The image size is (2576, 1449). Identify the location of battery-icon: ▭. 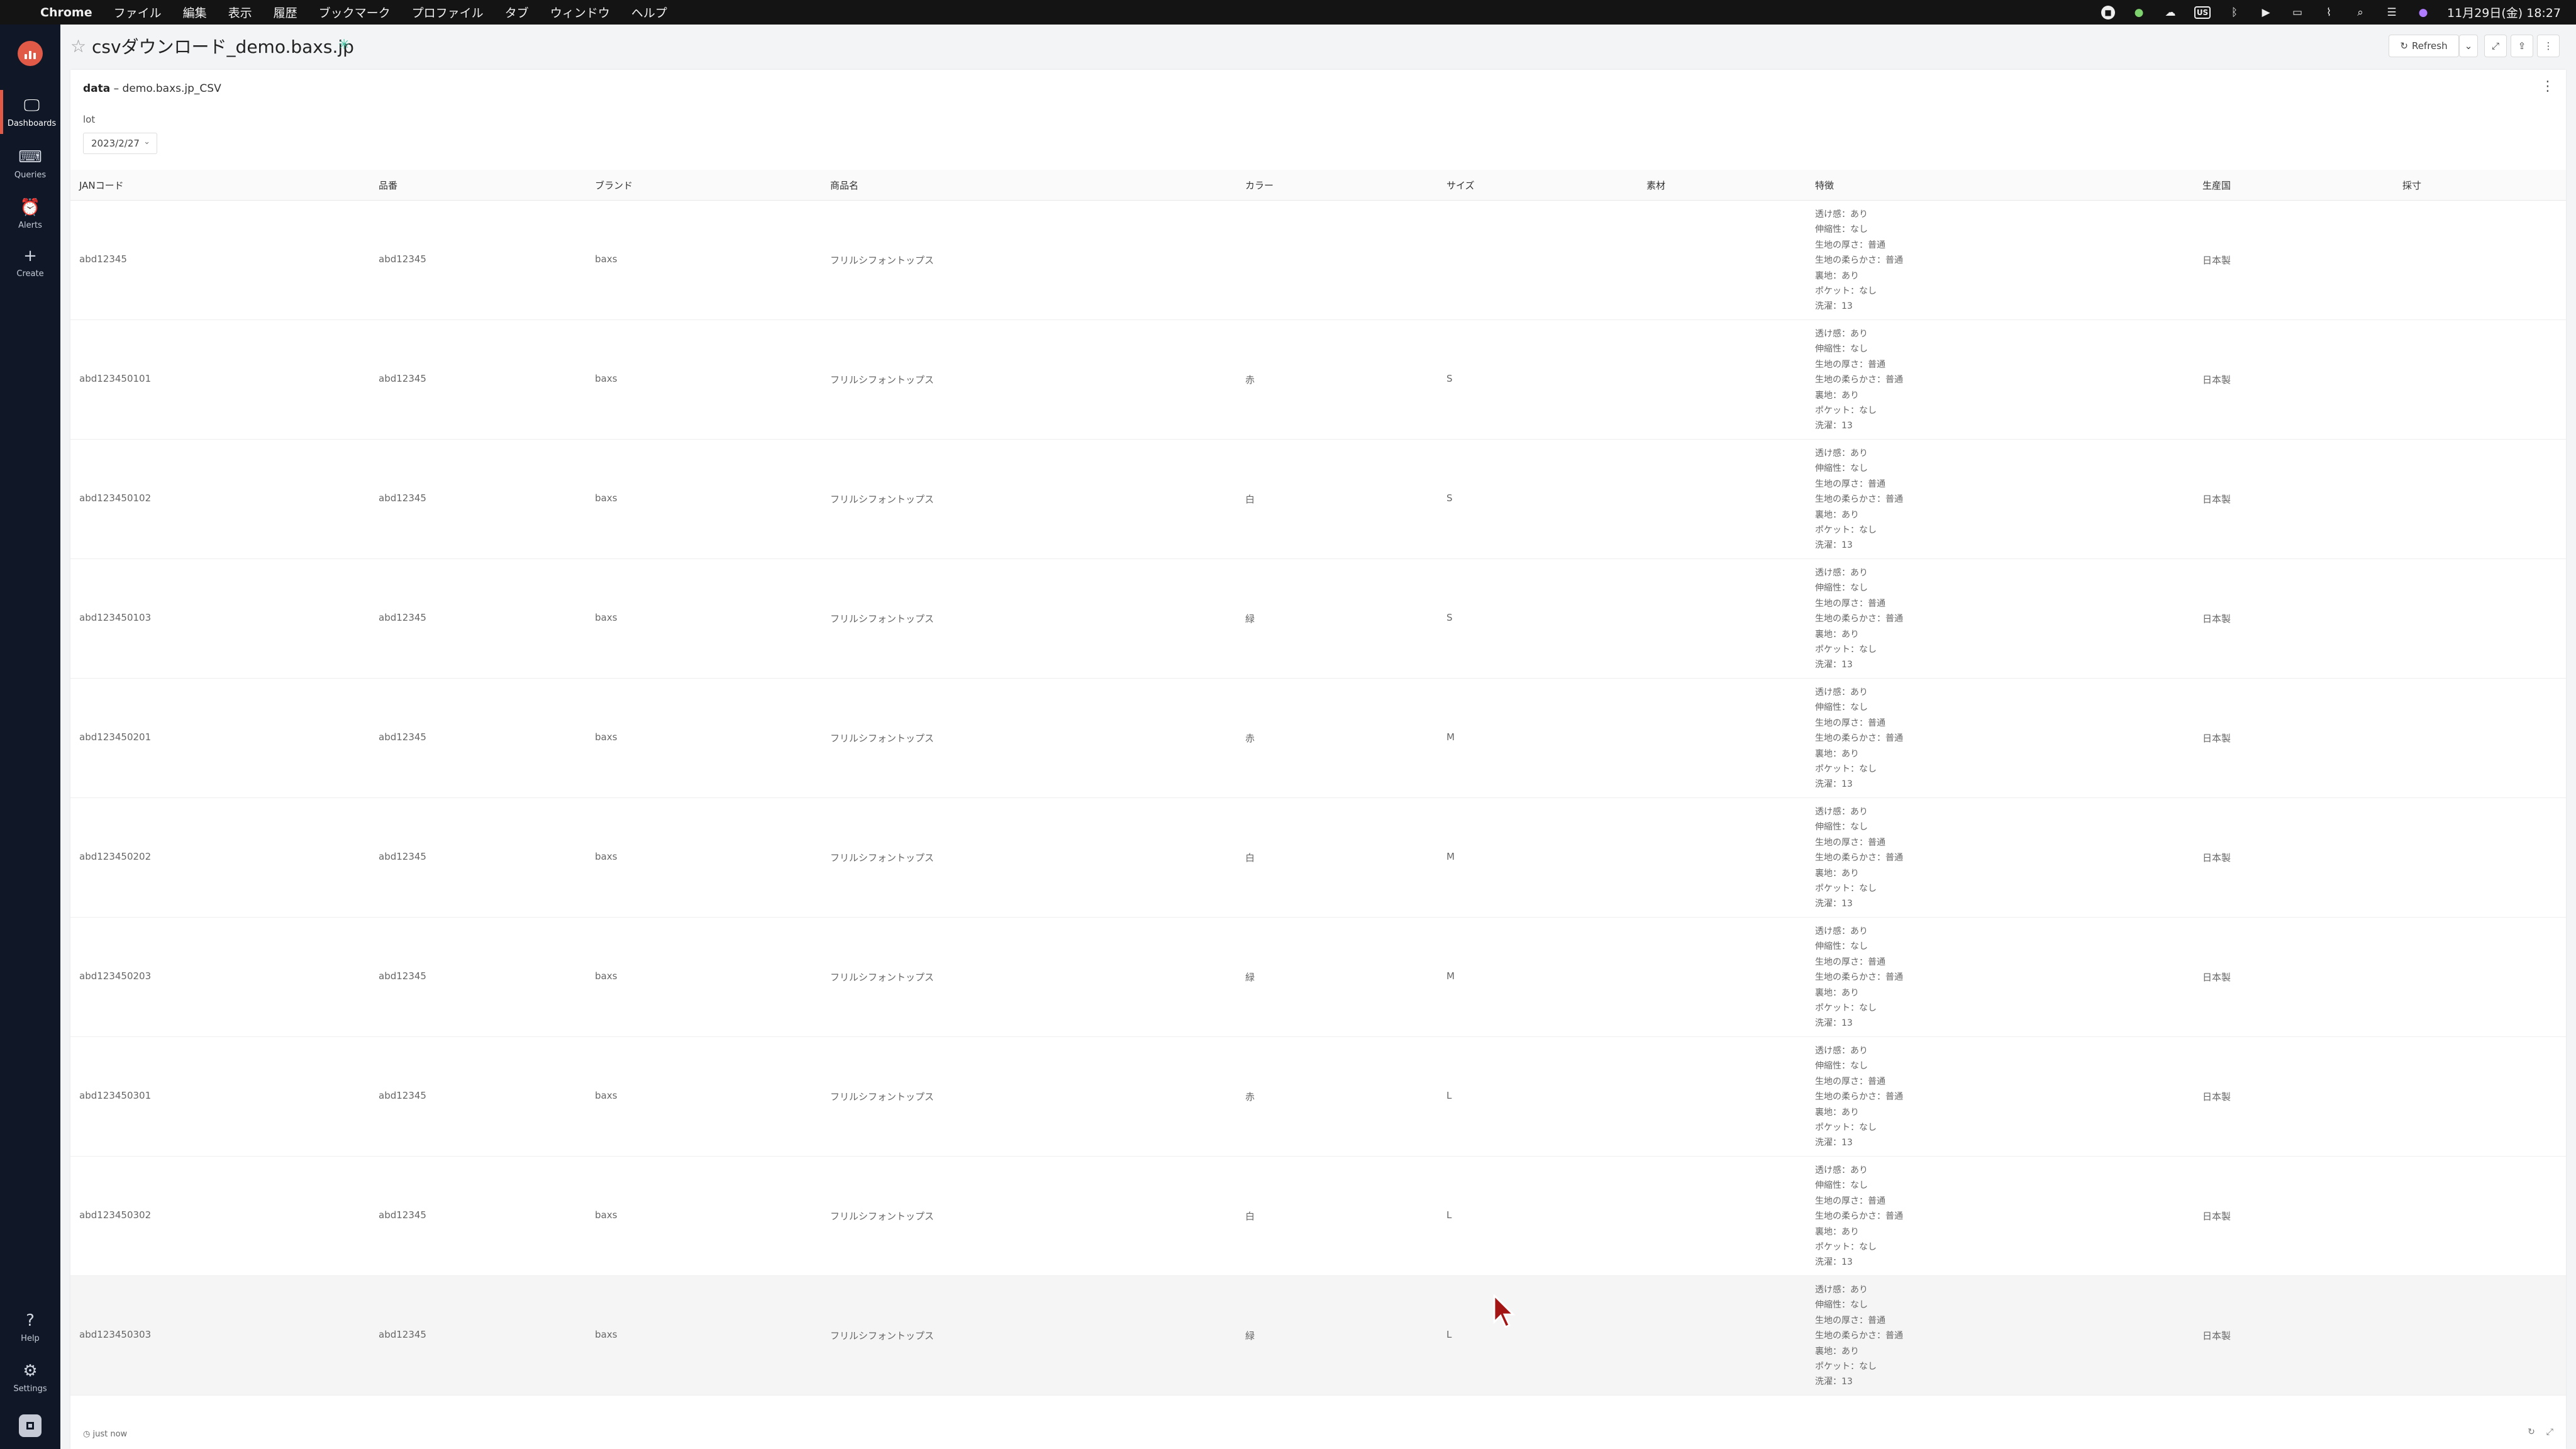
(2297, 12).